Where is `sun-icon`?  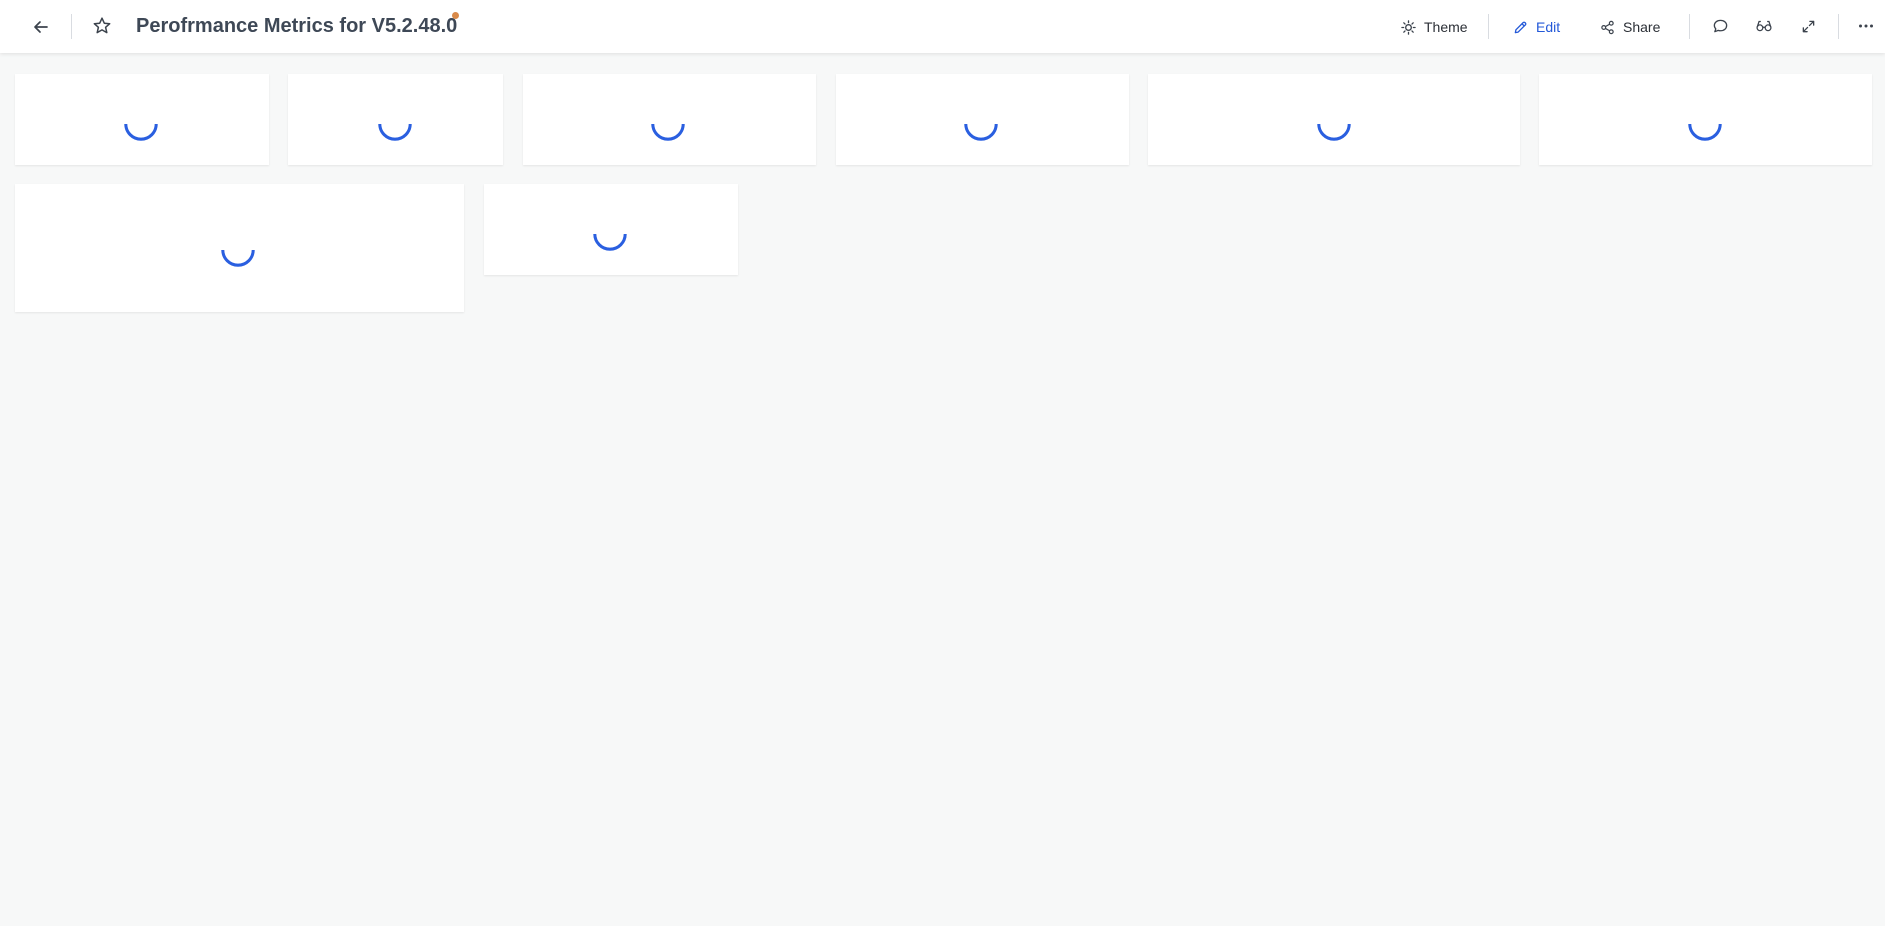 sun-icon is located at coordinates (1408, 27).